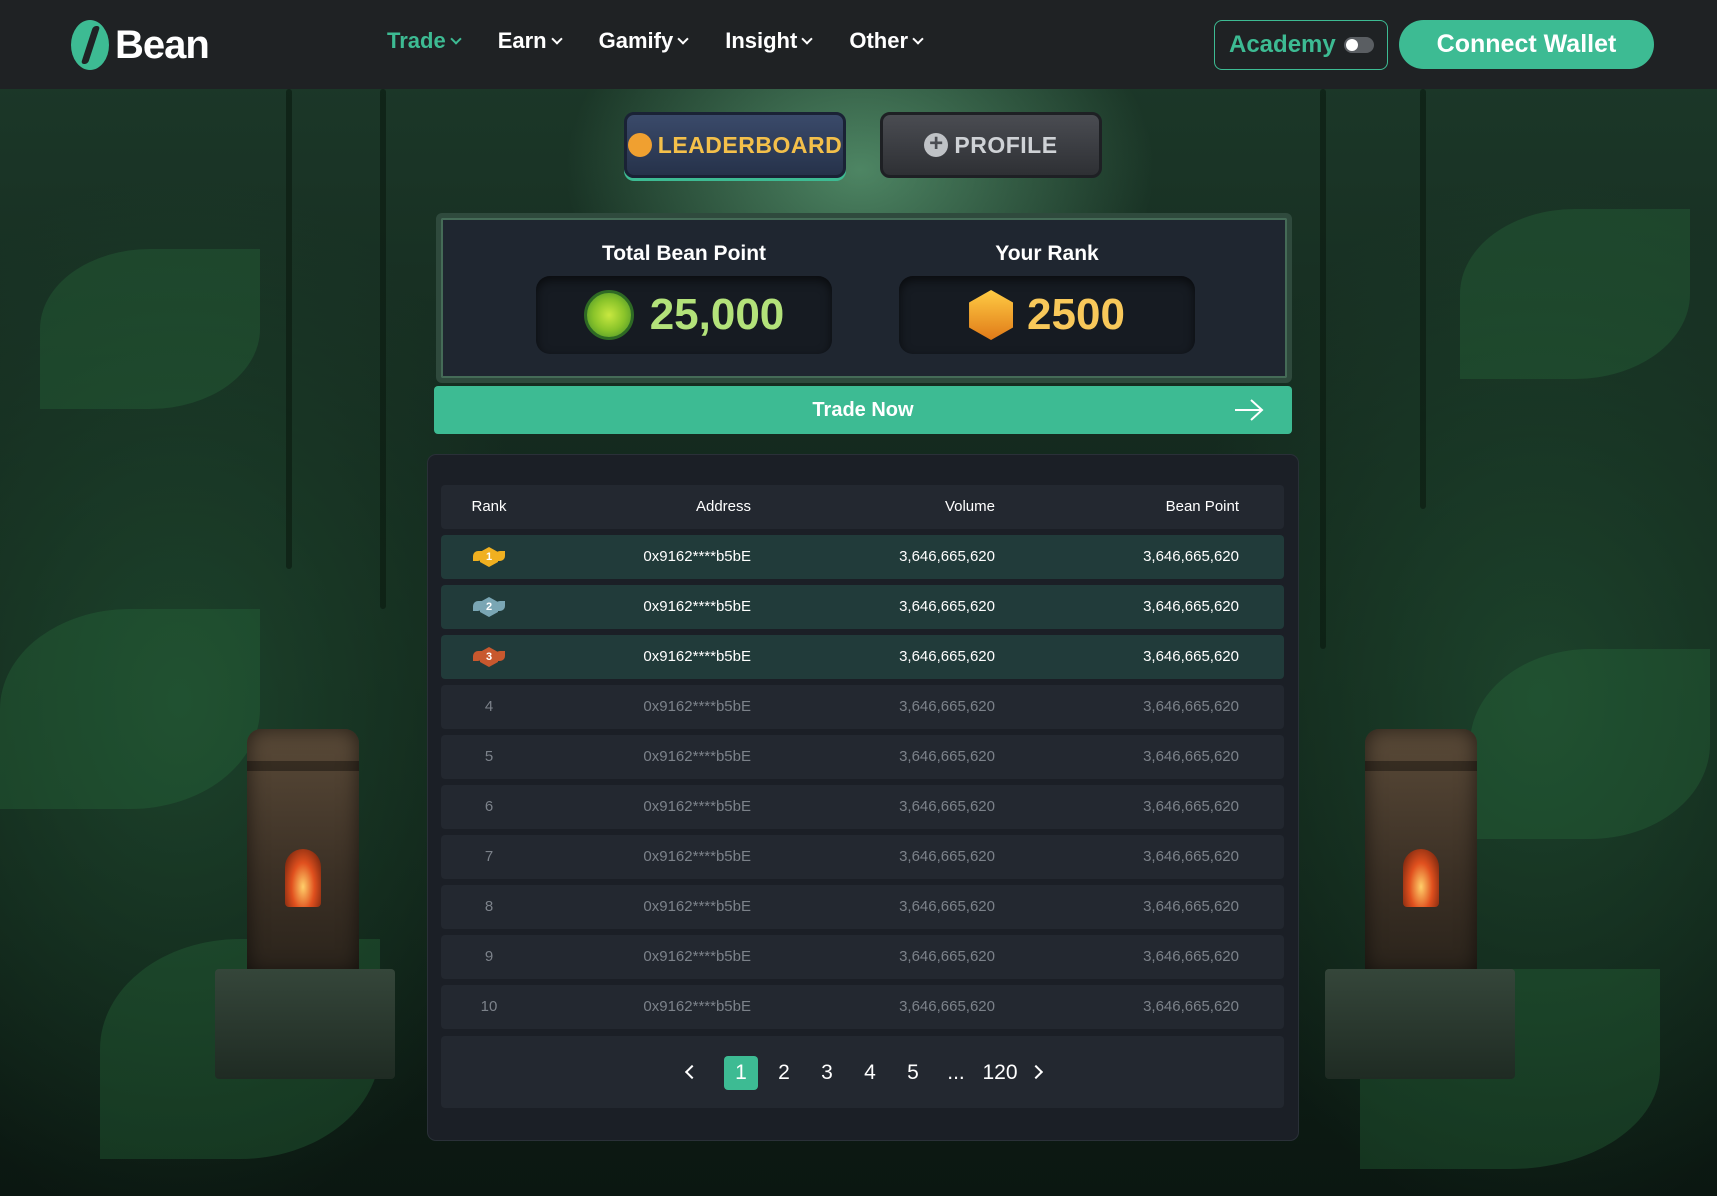 This screenshot has height=1196, width=1717. What do you see at coordinates (862, 507) in the screenshot?
I see `table-header: Rank Address Volume Bean Point` at bounding box center [862, 507].